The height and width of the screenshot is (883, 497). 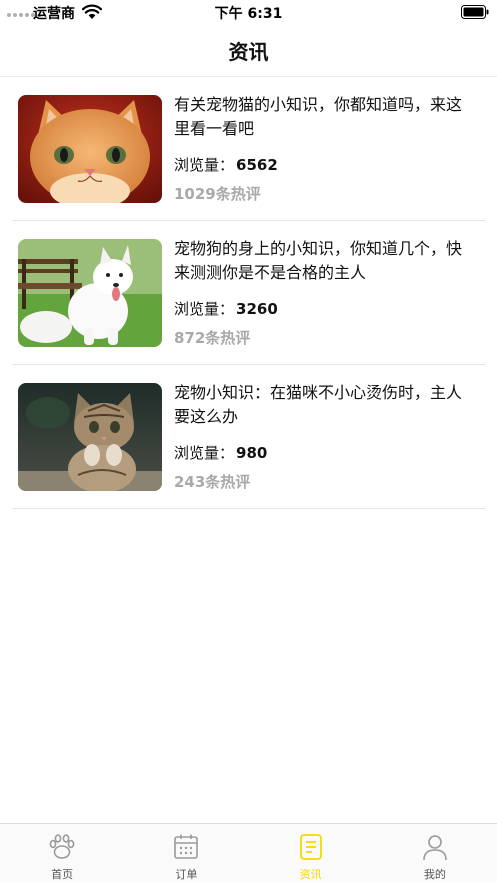 I want to click on calendar-icon, so click(x=186, y=846).